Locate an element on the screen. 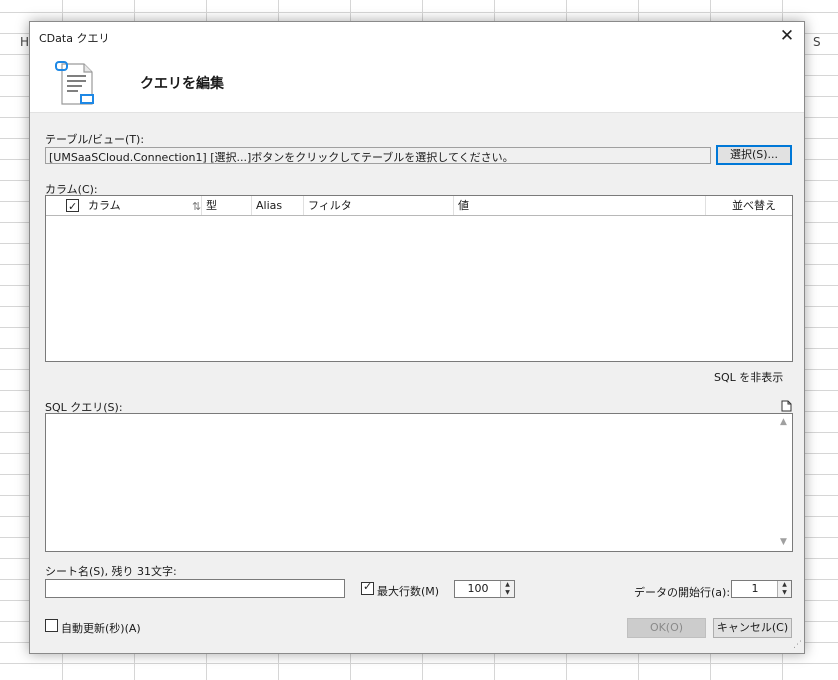 The width and height of the screenshot is (838, 680). start-row-label: データの開始行(a): is located at coordinates (682, 592).